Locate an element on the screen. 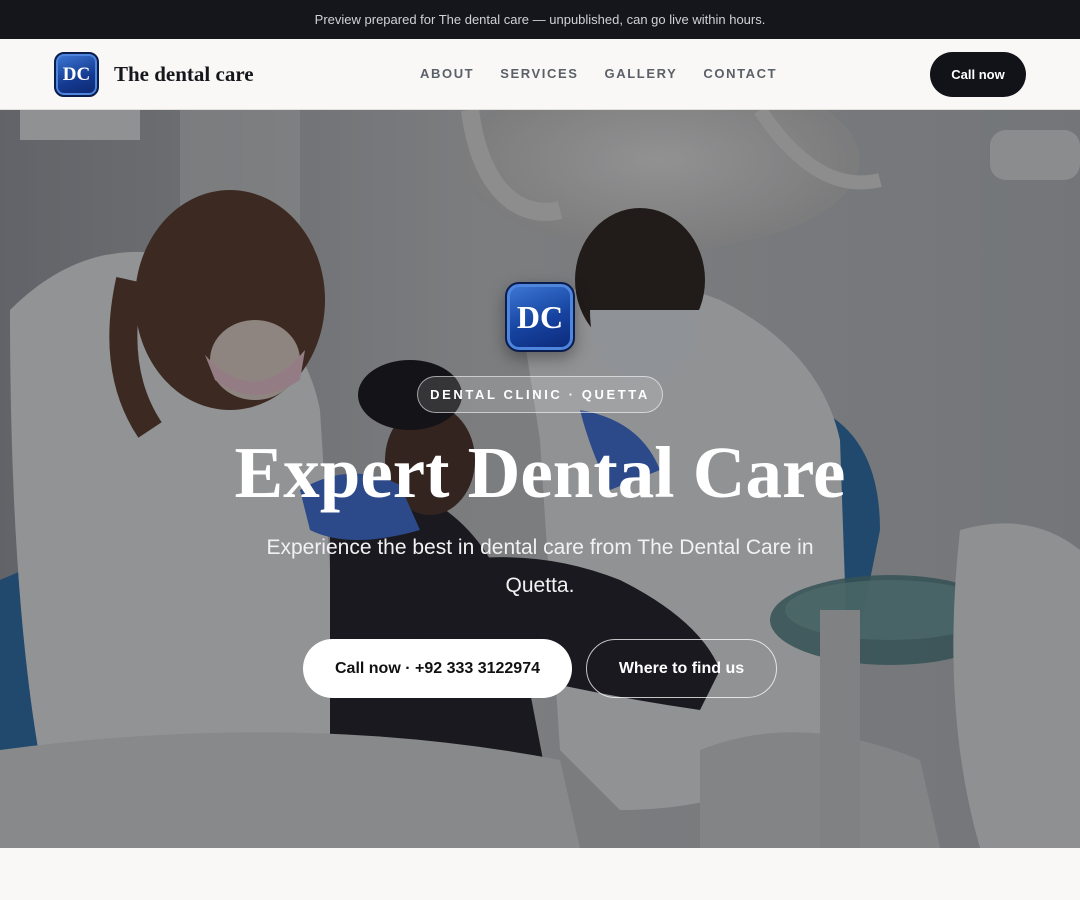  find-us-button: Where to find us is located at coordinates (681, 668).